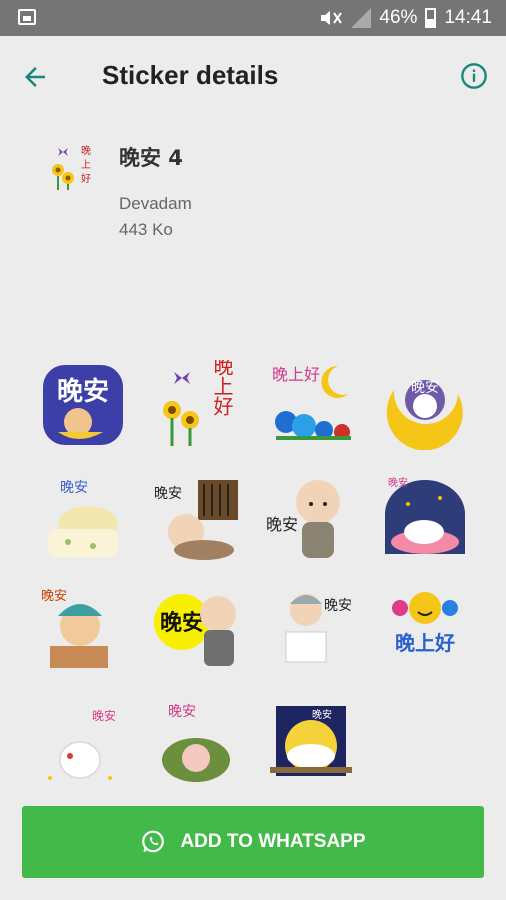 Image resolution: width=506 pixels, height=900 pixels. Describe the element at coordinates (86, 179) in the screenshot. I see `svg-text: 好` at that location.